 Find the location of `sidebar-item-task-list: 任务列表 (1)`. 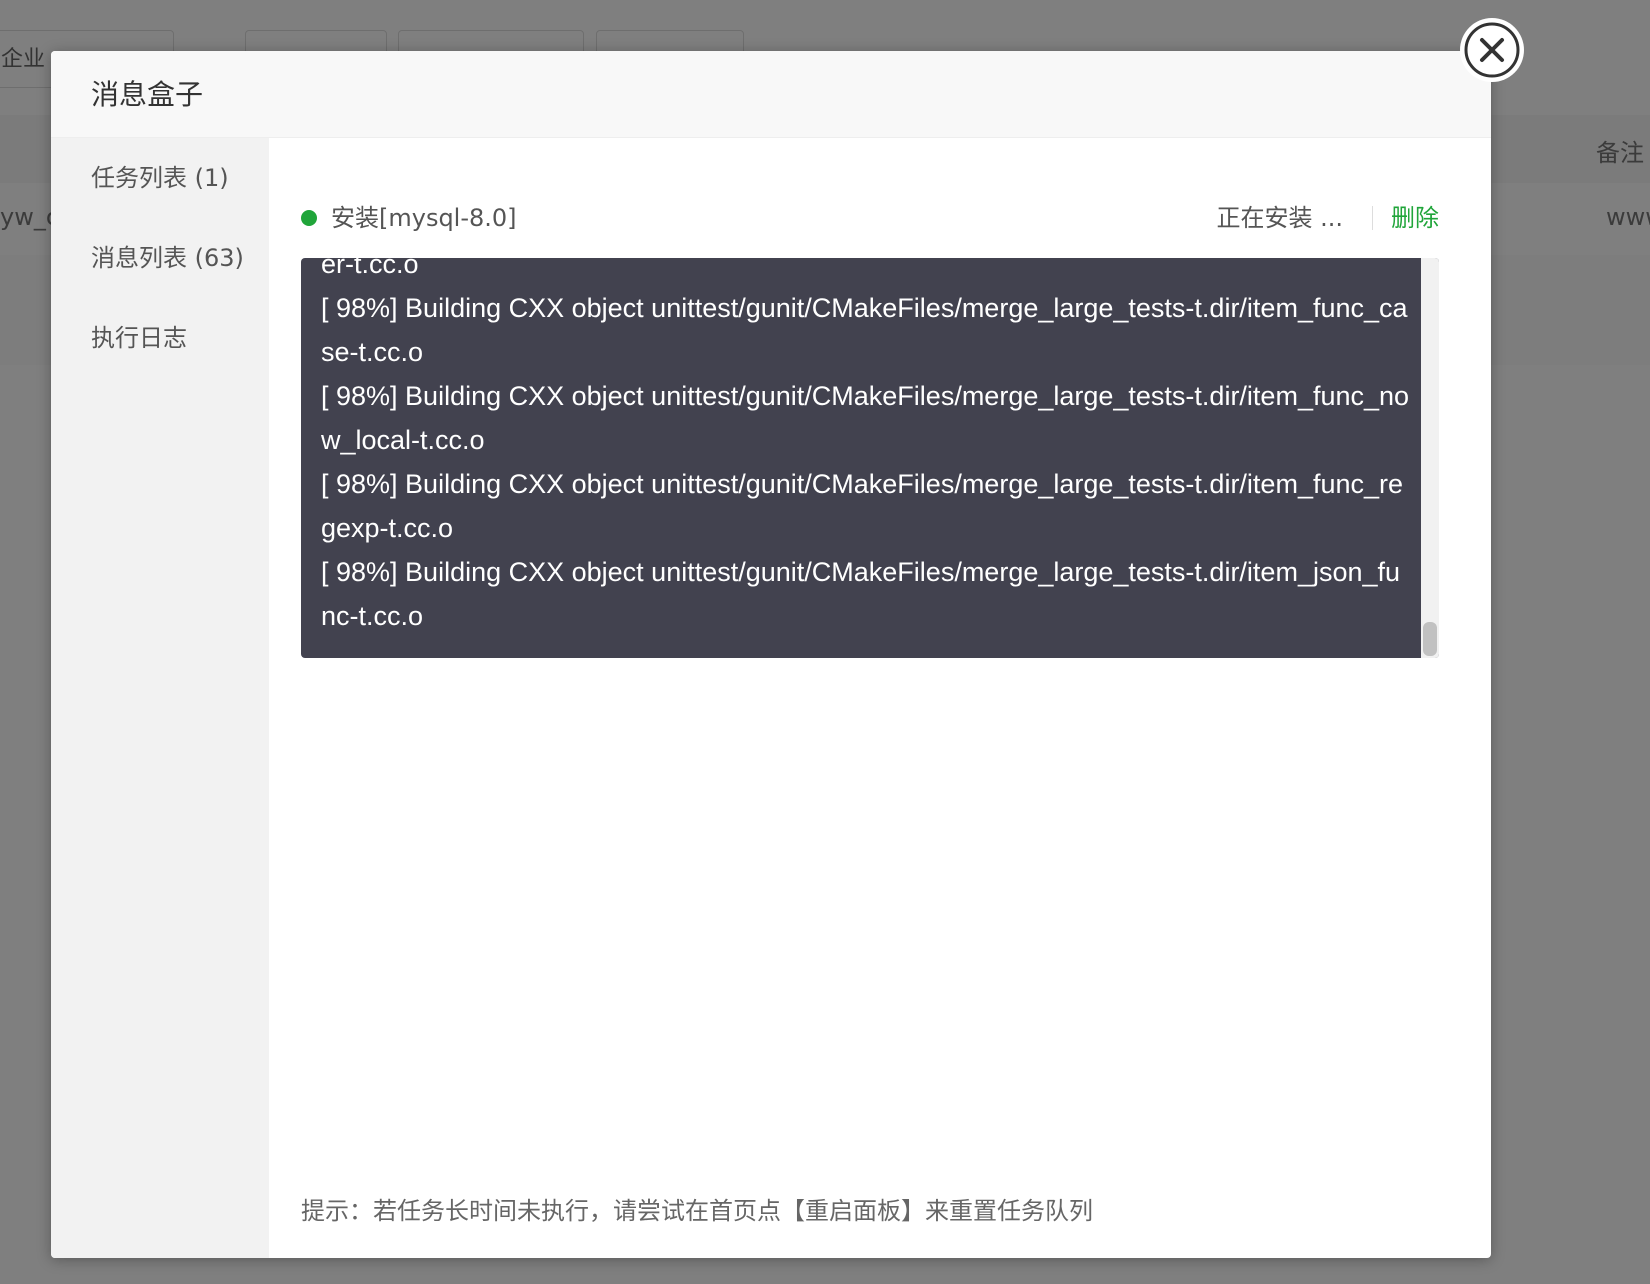

sidebar-item-task-list: 任务列表 (1) is located at coordinates (160, 178).